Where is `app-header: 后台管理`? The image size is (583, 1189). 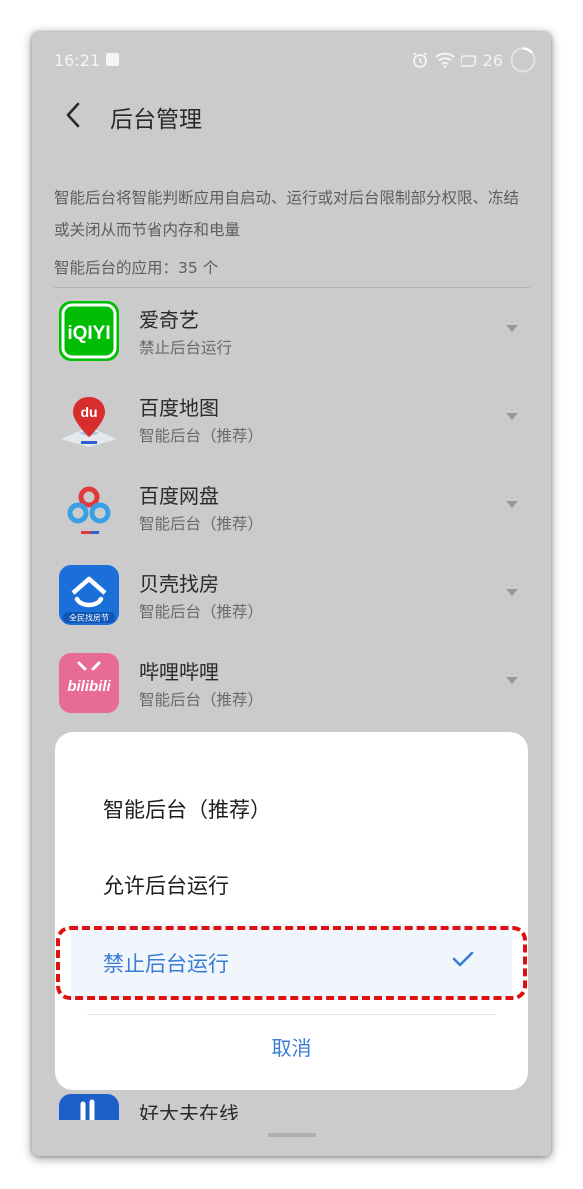 app-header: 后台管理 is located at coordinates (291, 116).